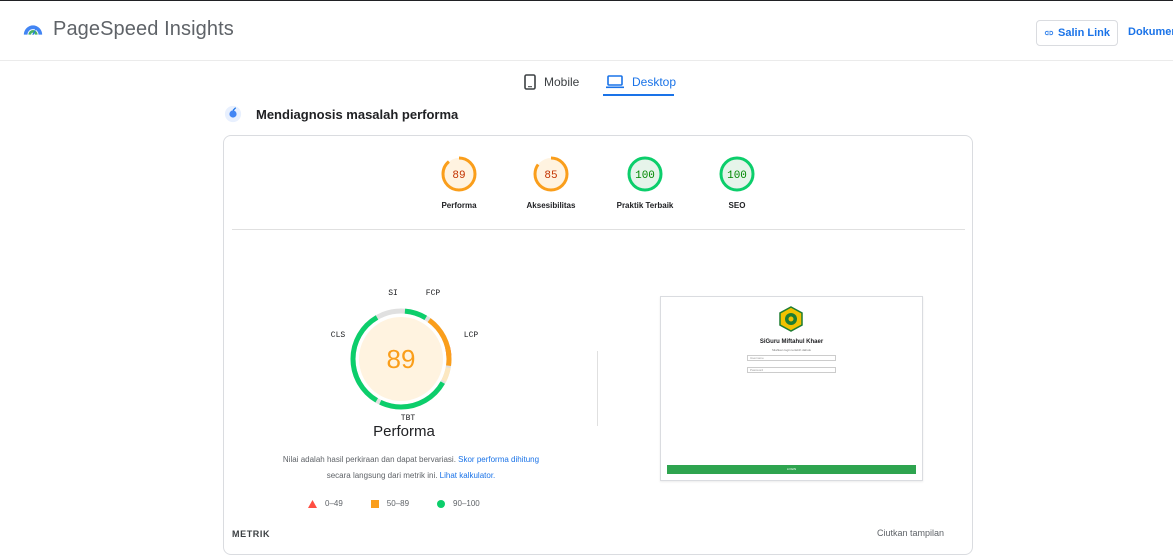 The width and height of the screenshot is (1173, 555). I want to click on legend-range: 50–89, so click(398, 503).